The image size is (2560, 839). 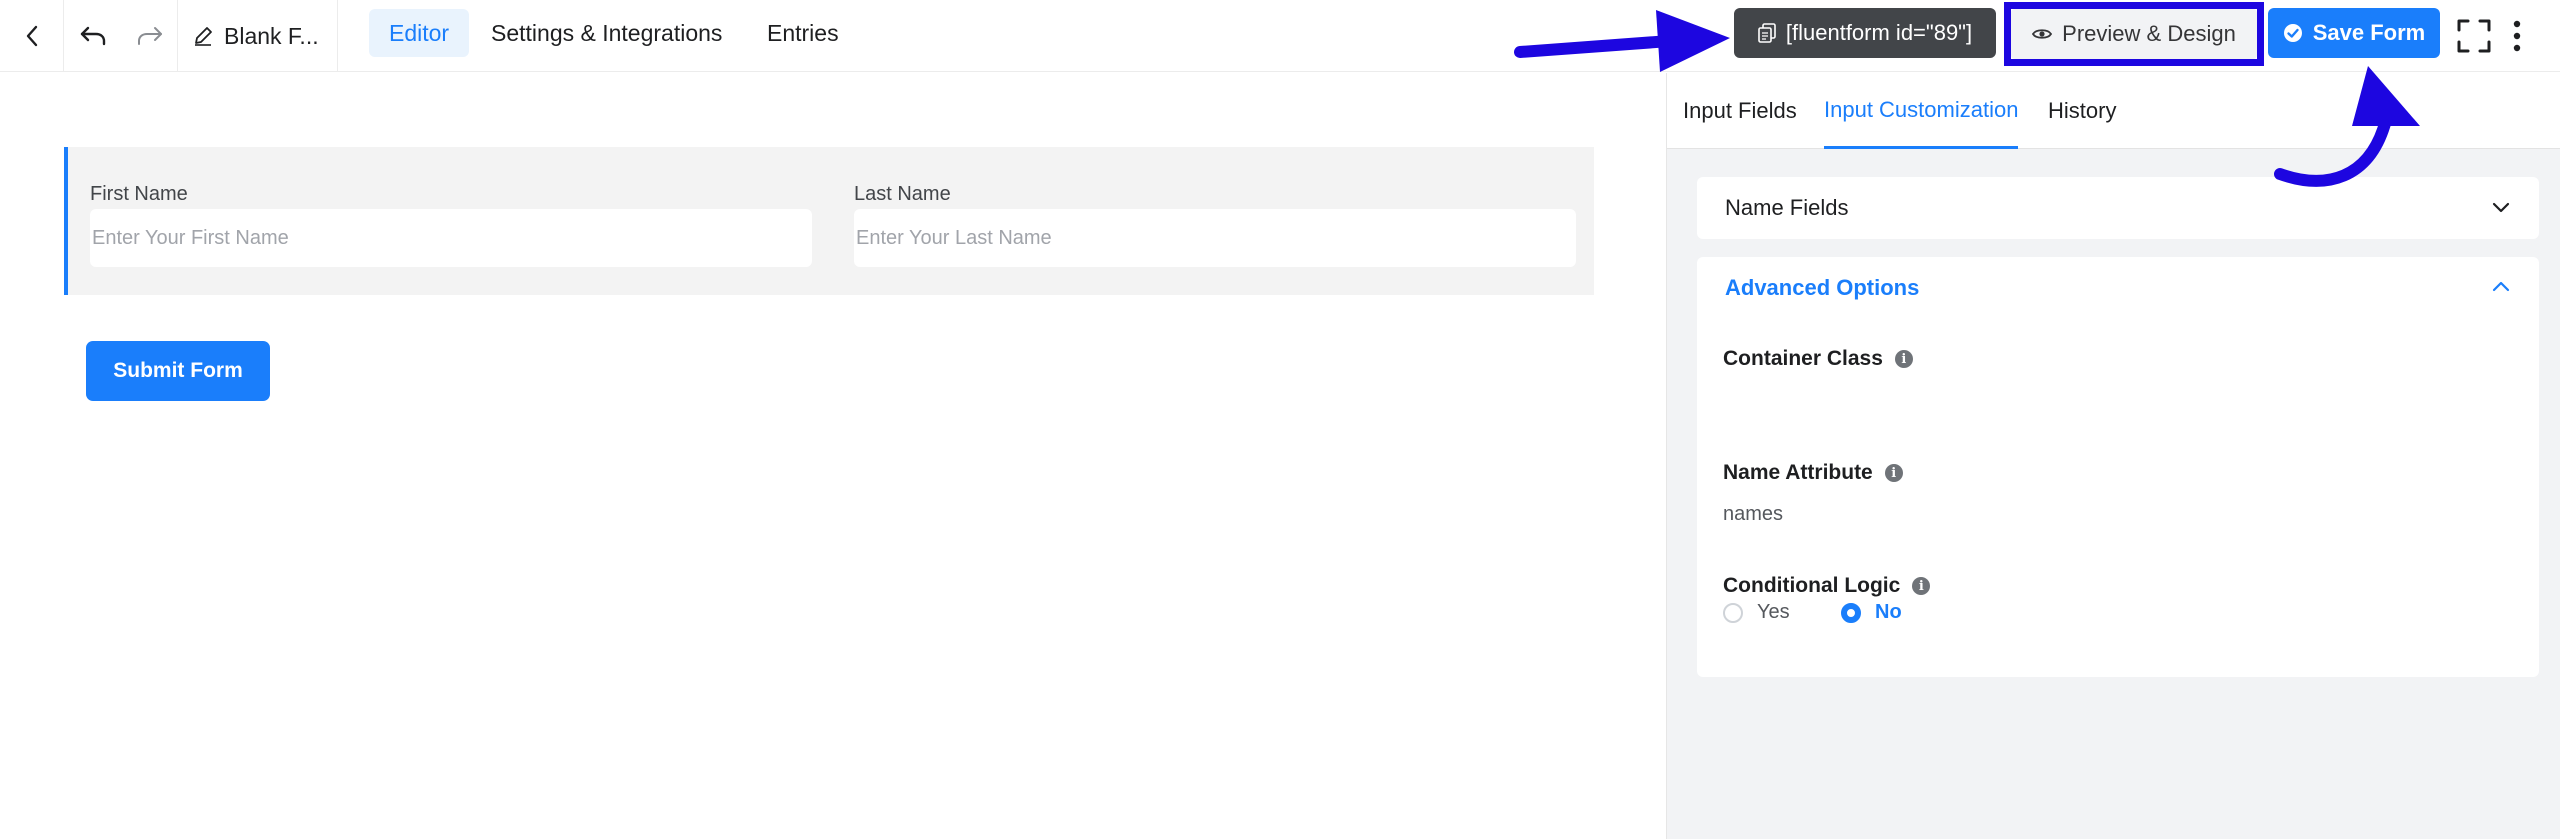 What do you see at coordinates (803, 33) in the screenshot?
I see `tab-entries: Entries` at bounding box center [803, 33].